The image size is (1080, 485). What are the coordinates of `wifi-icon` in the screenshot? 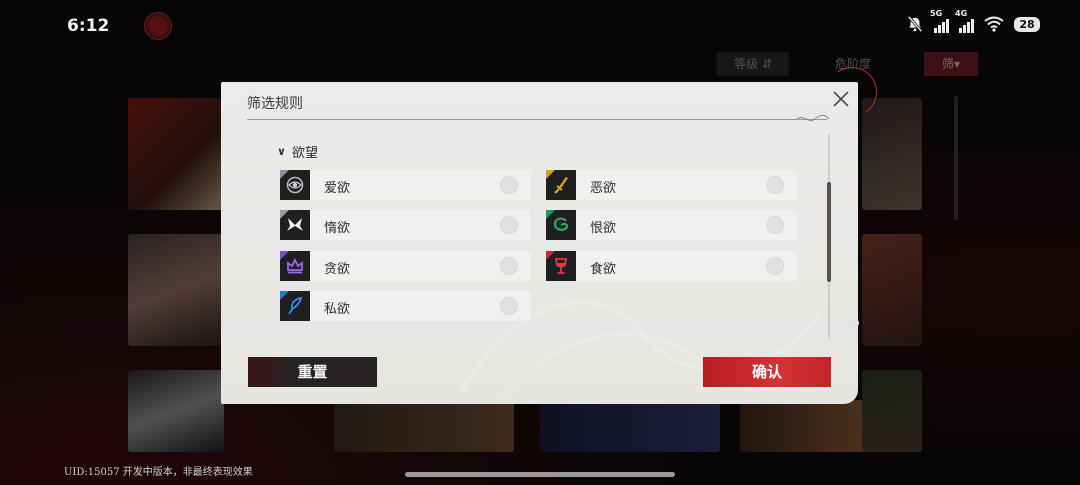 It's located at (994, 24).